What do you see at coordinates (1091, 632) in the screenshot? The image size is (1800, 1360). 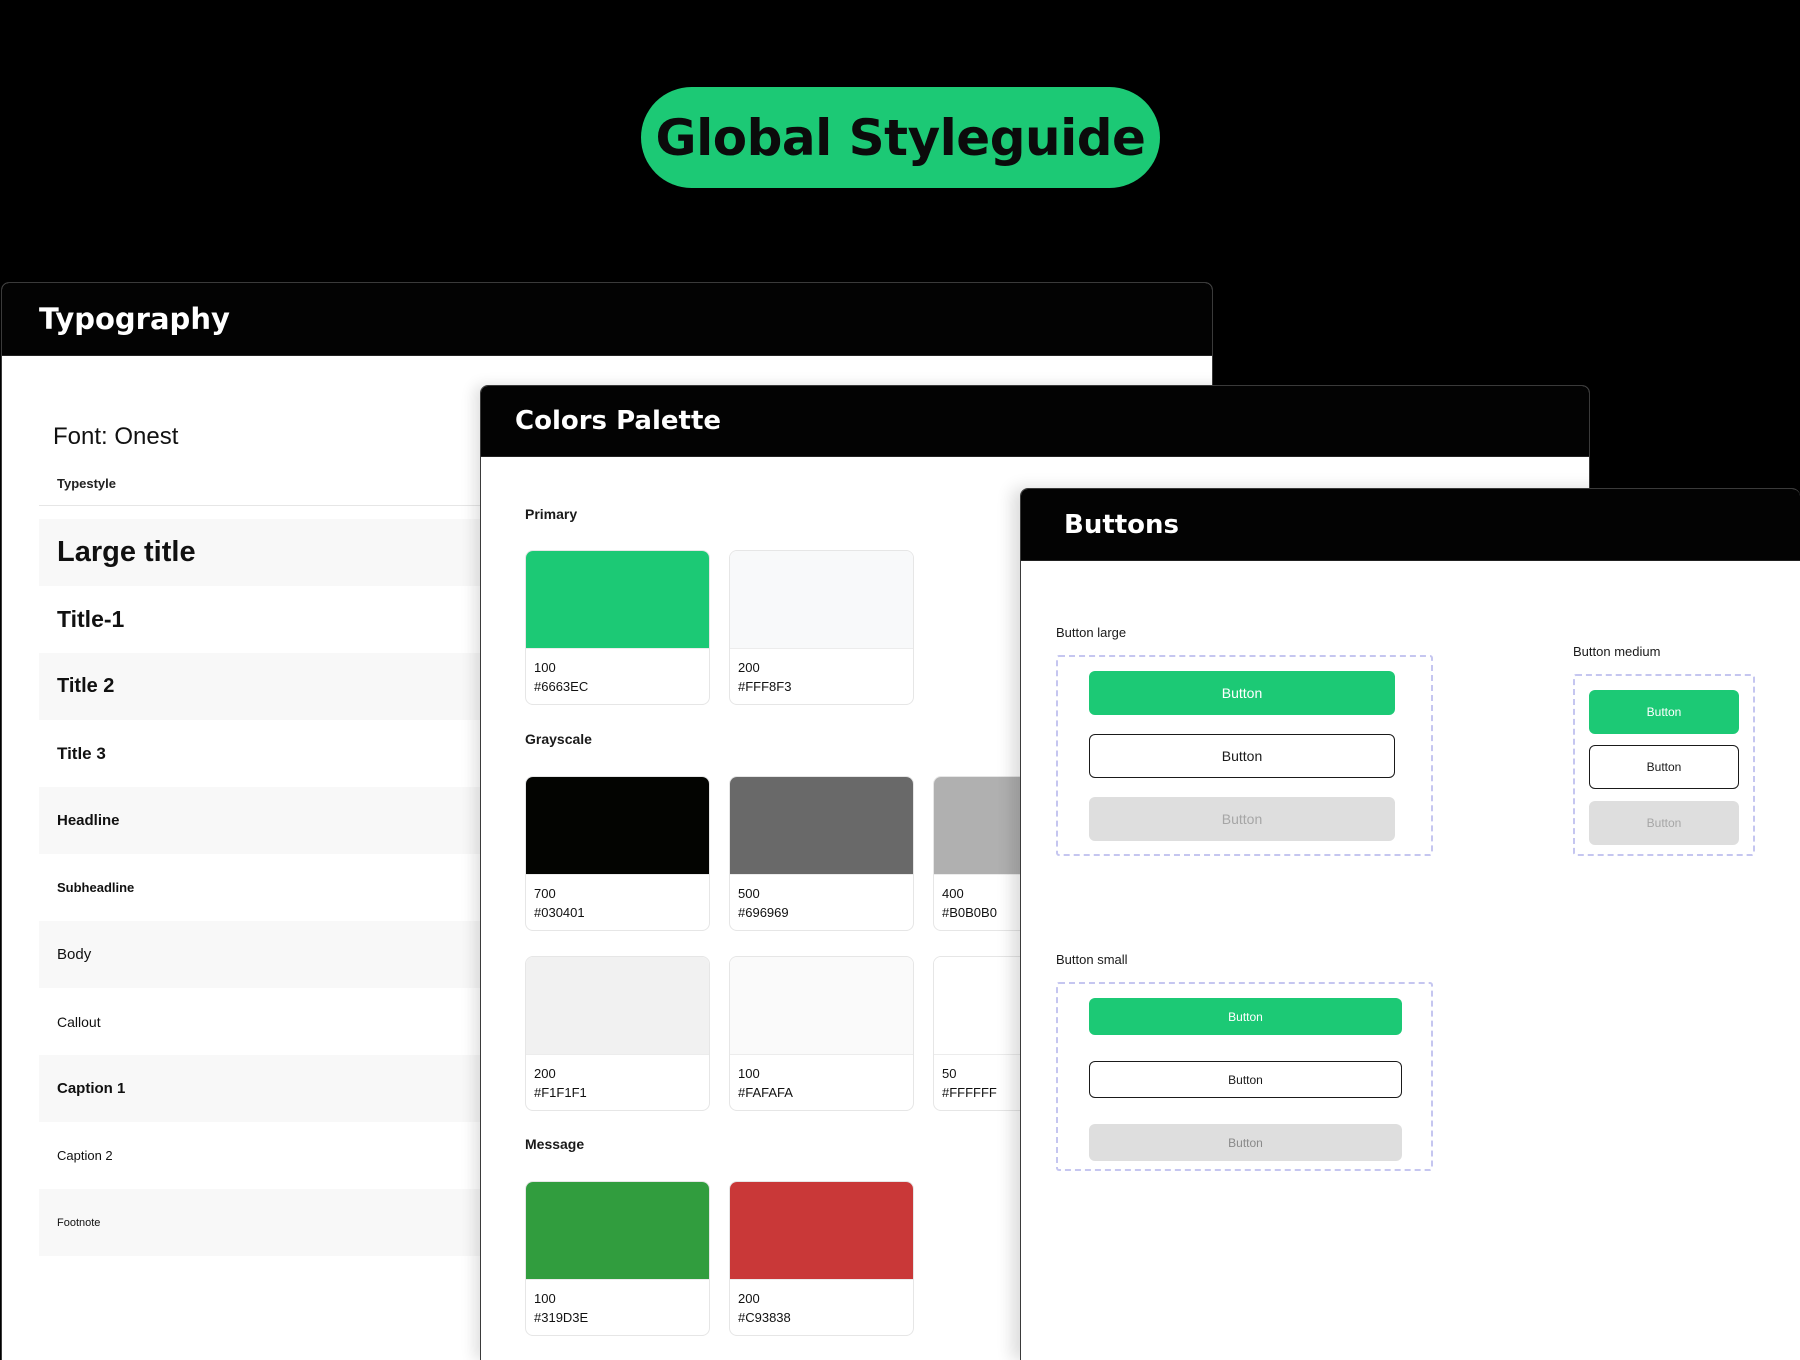 I see `button-large-label: Button large` at bounding box center [1091, 632].